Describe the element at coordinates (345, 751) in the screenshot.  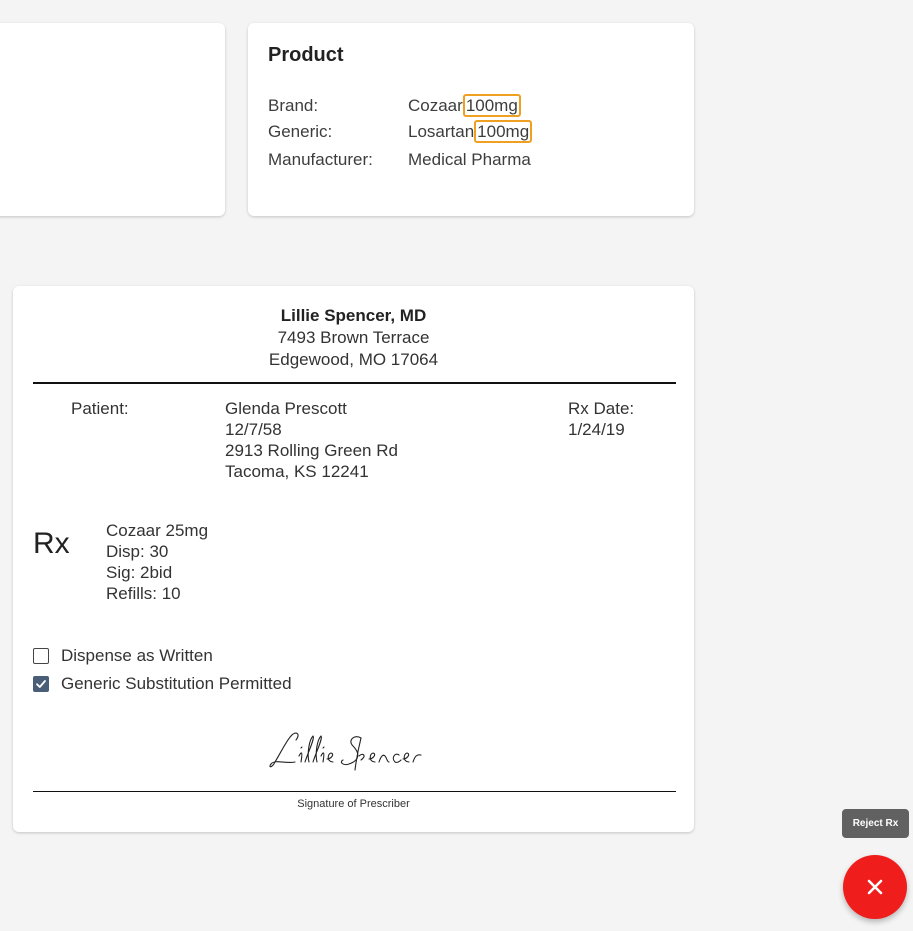
I see `prescriber-signature` at that location.